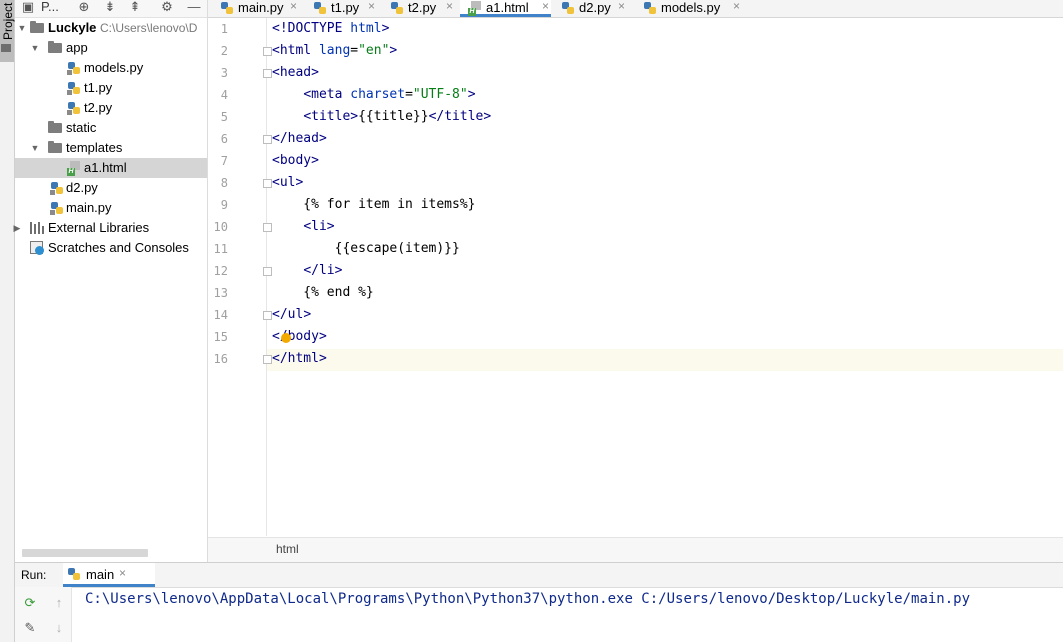 This screenshot has height=642, width=1063. I want to click on line-number: 7, so click(224, 161).